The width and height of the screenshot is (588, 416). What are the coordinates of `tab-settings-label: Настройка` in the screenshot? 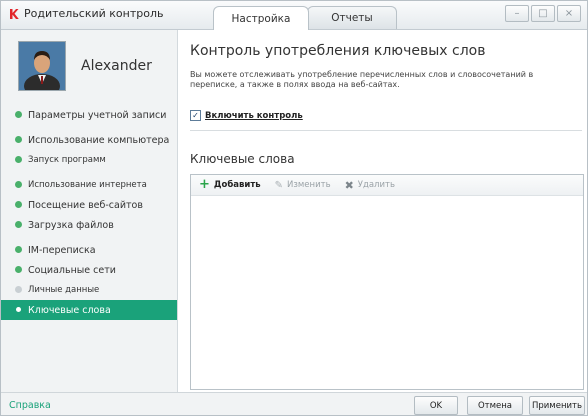 It's located at (261, 18).